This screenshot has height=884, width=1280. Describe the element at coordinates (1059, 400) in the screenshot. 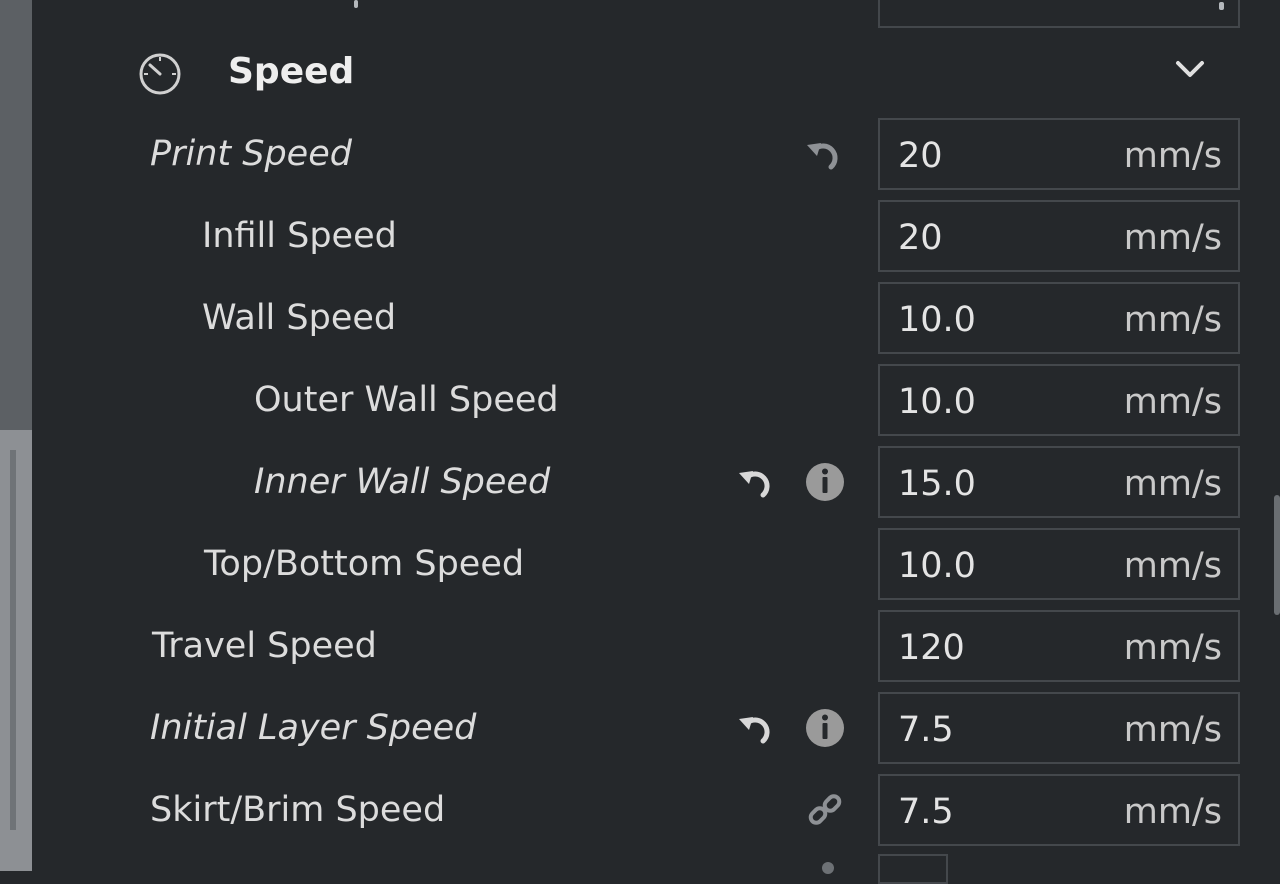

I see `outer-wall-speed-input: 10.0 mm/s` at that location.